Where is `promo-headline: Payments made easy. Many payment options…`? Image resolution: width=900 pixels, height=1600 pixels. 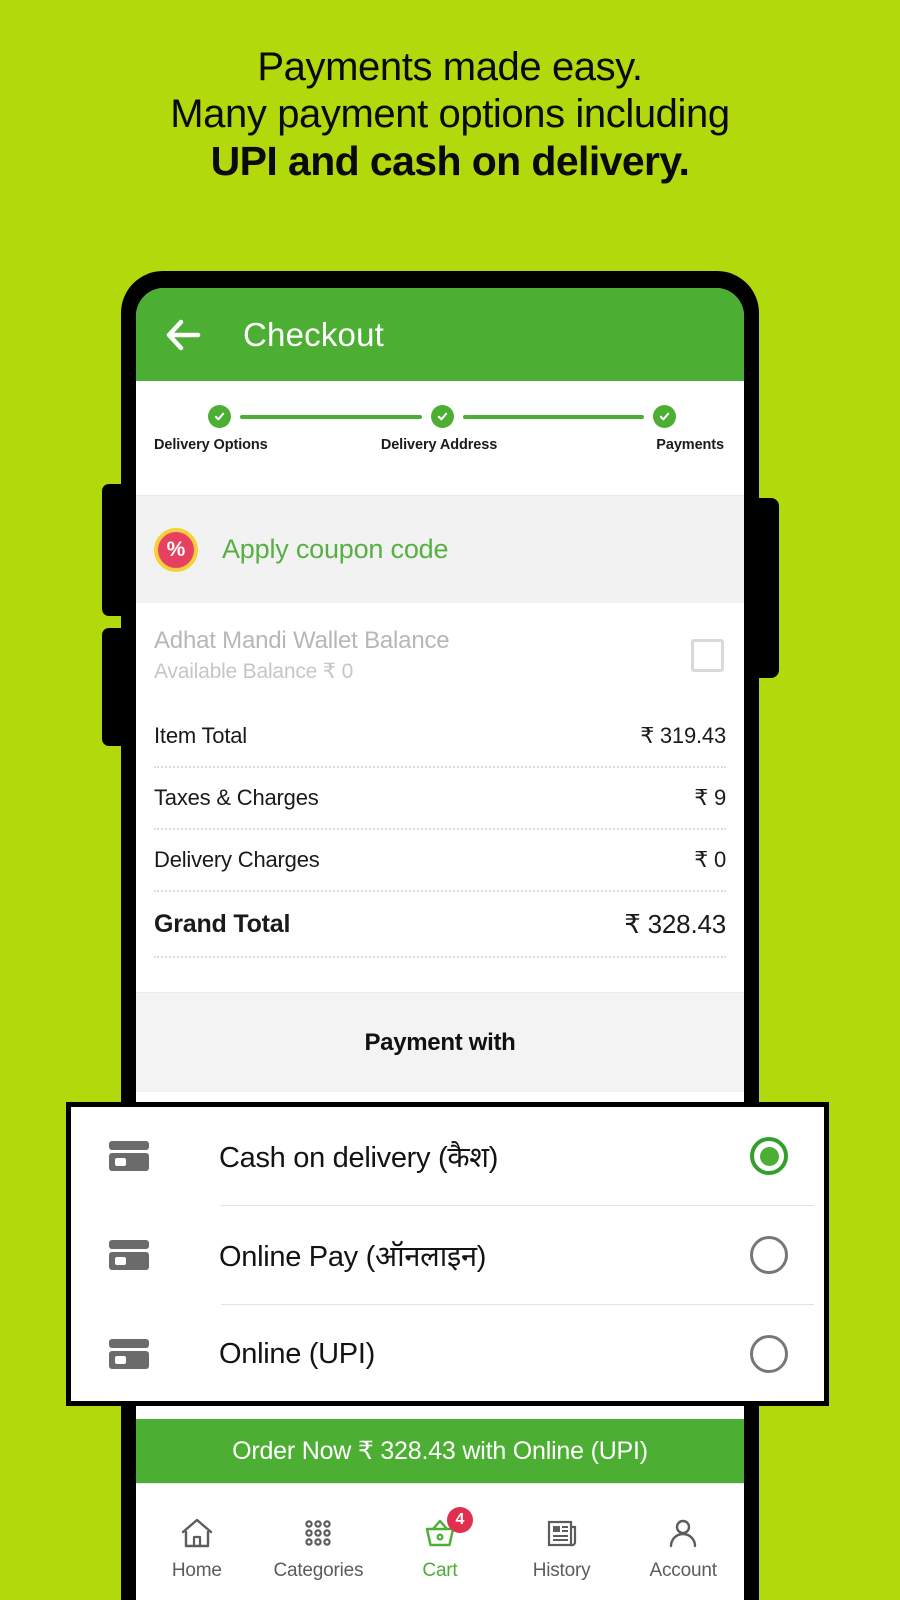 promo-headline: Payments made easy. Many payment options… is located at coordinates (450, 115).